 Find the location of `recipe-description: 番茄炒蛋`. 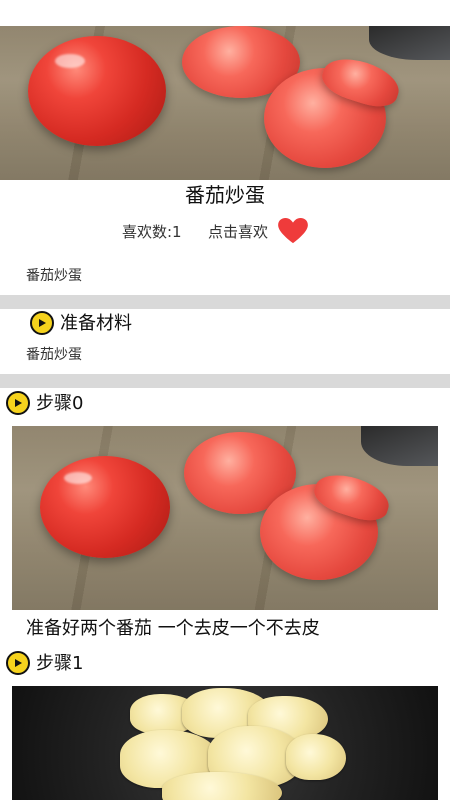

recipe-description: 番茄炒蛋 is located at coordinates (54, 276).